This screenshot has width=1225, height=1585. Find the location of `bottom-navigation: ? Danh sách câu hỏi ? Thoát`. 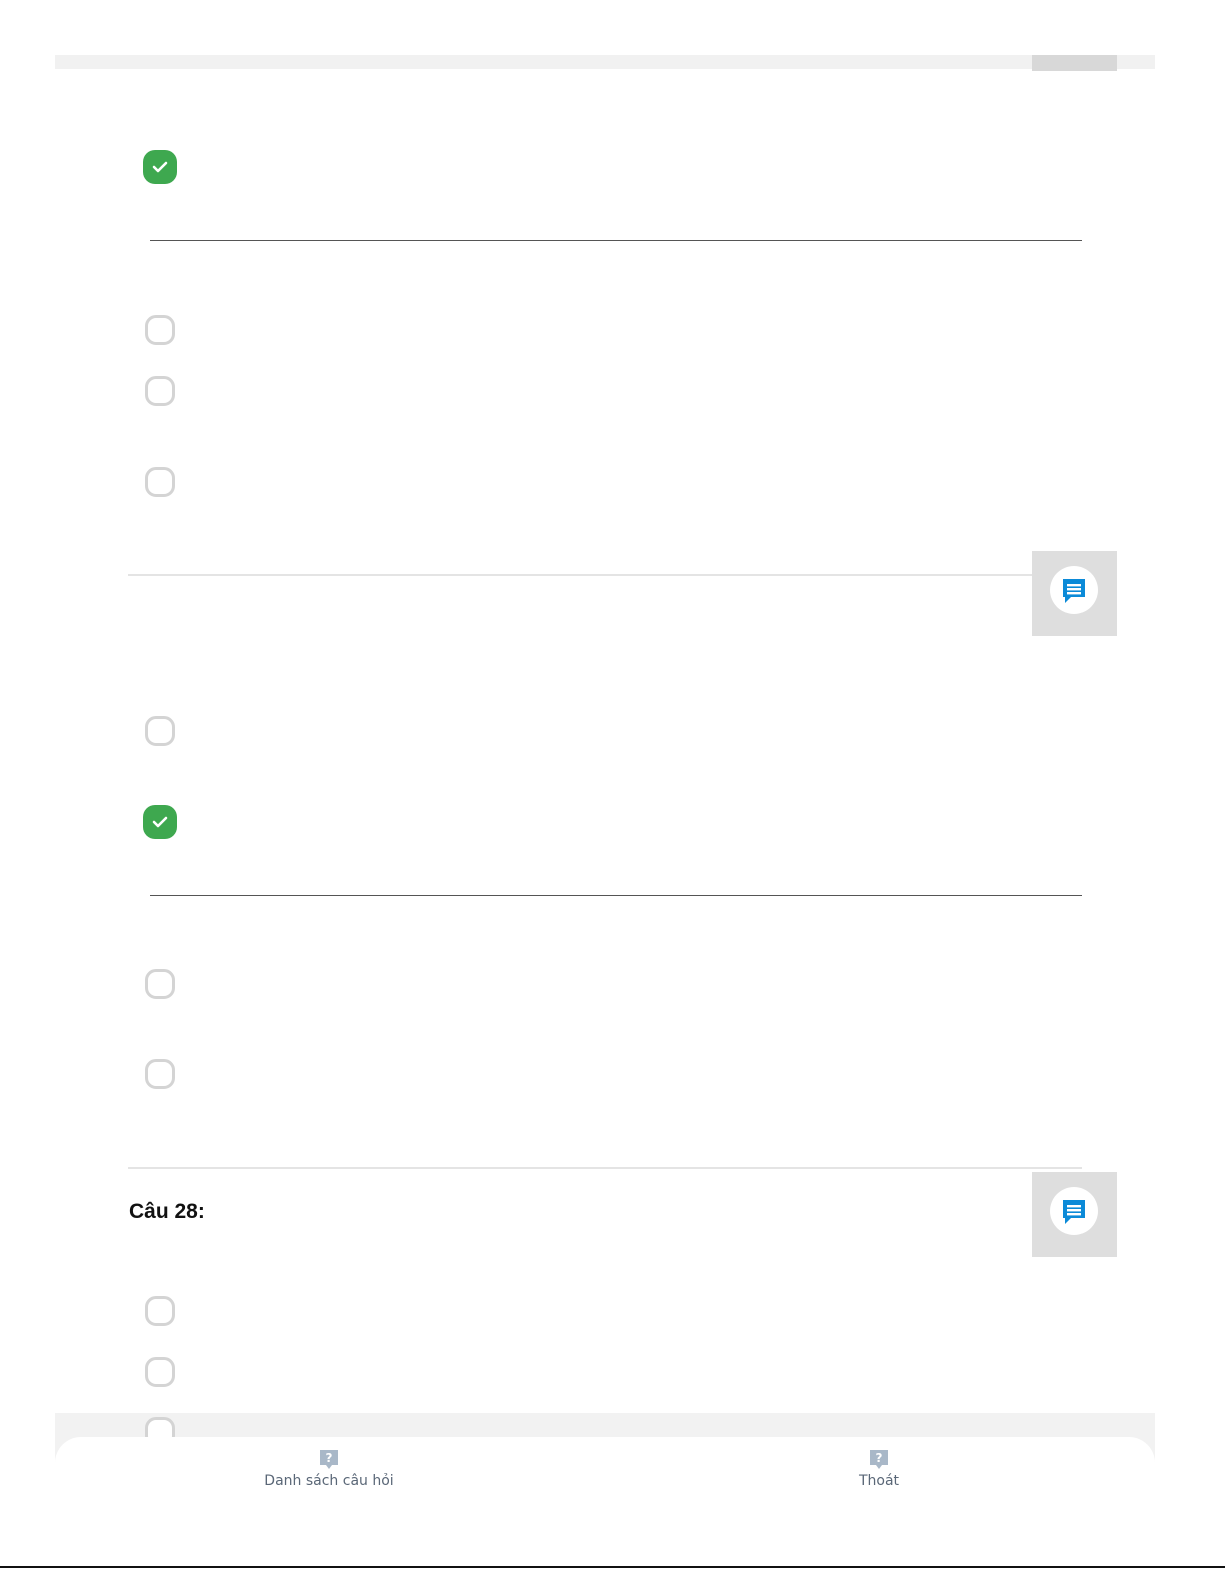

bottom-navigation: ? Danh sách câu hỏi ? Thoát is located at coordinates (605, 1492).